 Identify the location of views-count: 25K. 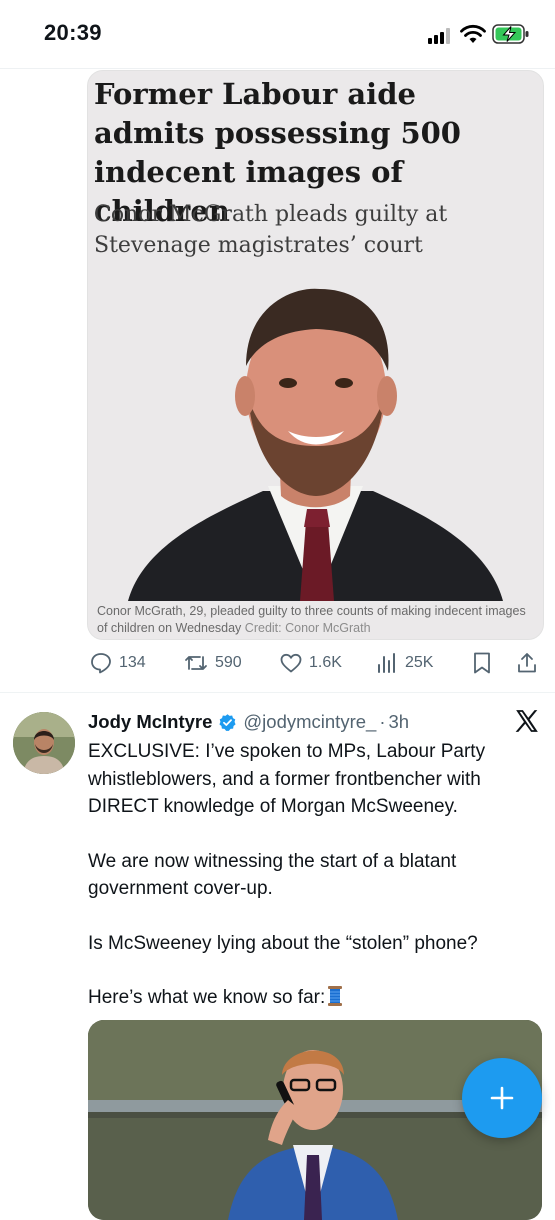
(419, 662).